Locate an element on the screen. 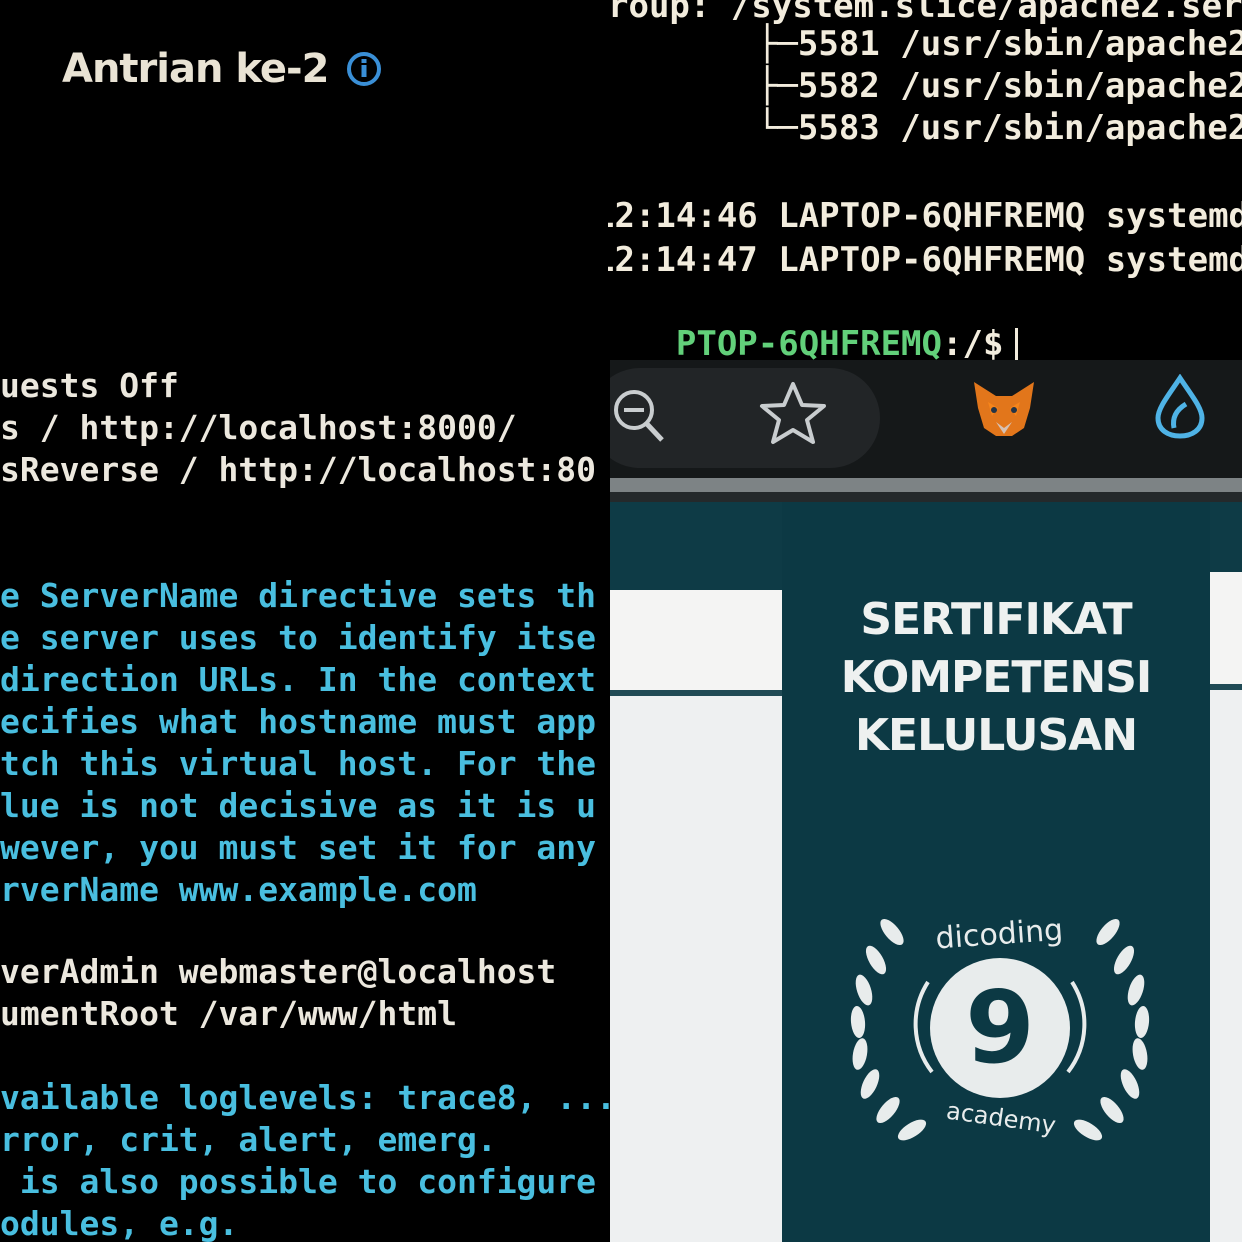 The image size is (1242, 1242). comment-line: tch this virtual host. For the is located at coordinates (298, 763).